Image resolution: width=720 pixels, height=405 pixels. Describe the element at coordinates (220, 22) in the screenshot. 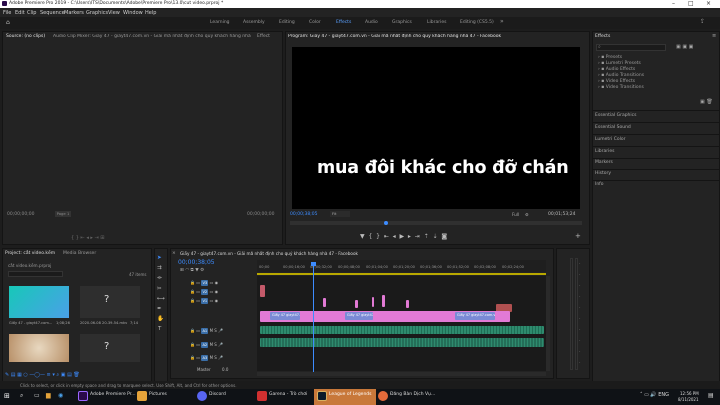

I see `workspace-learning: Learning` at that location.